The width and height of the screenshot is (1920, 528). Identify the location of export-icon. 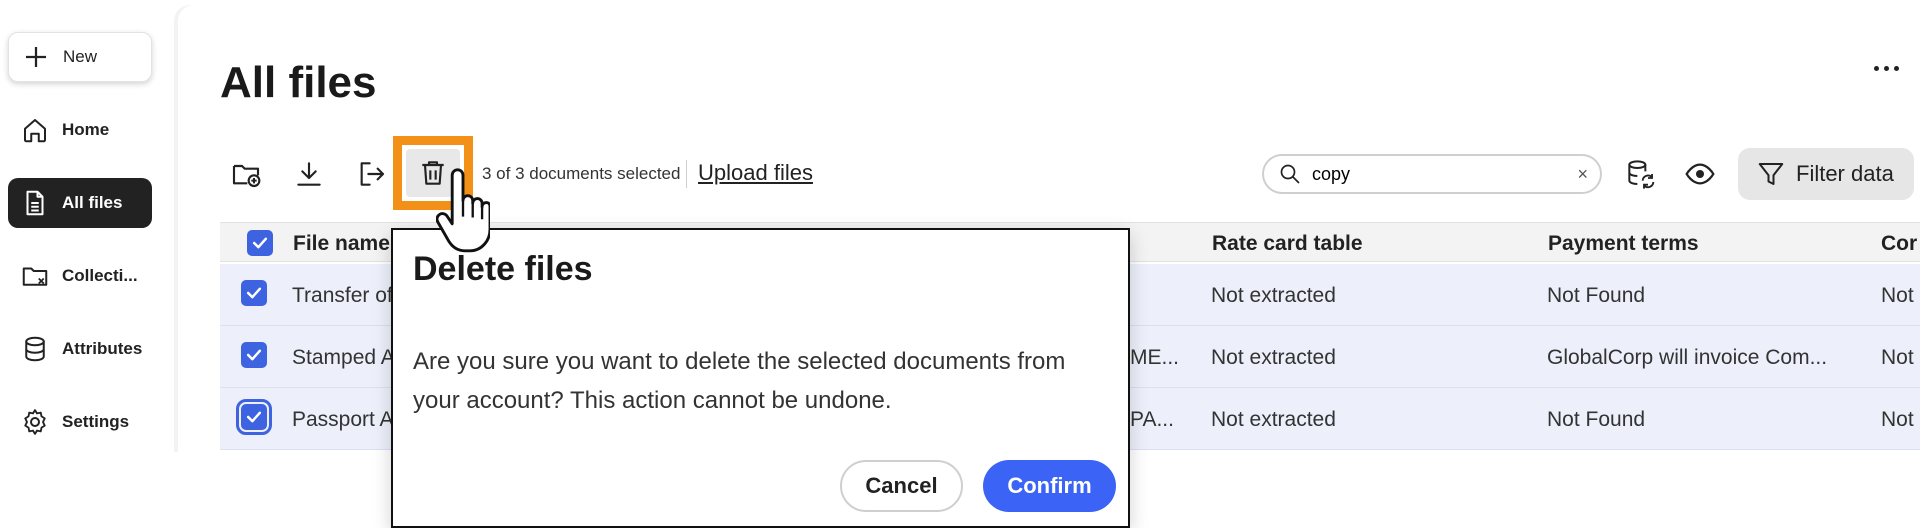
(372, 174).